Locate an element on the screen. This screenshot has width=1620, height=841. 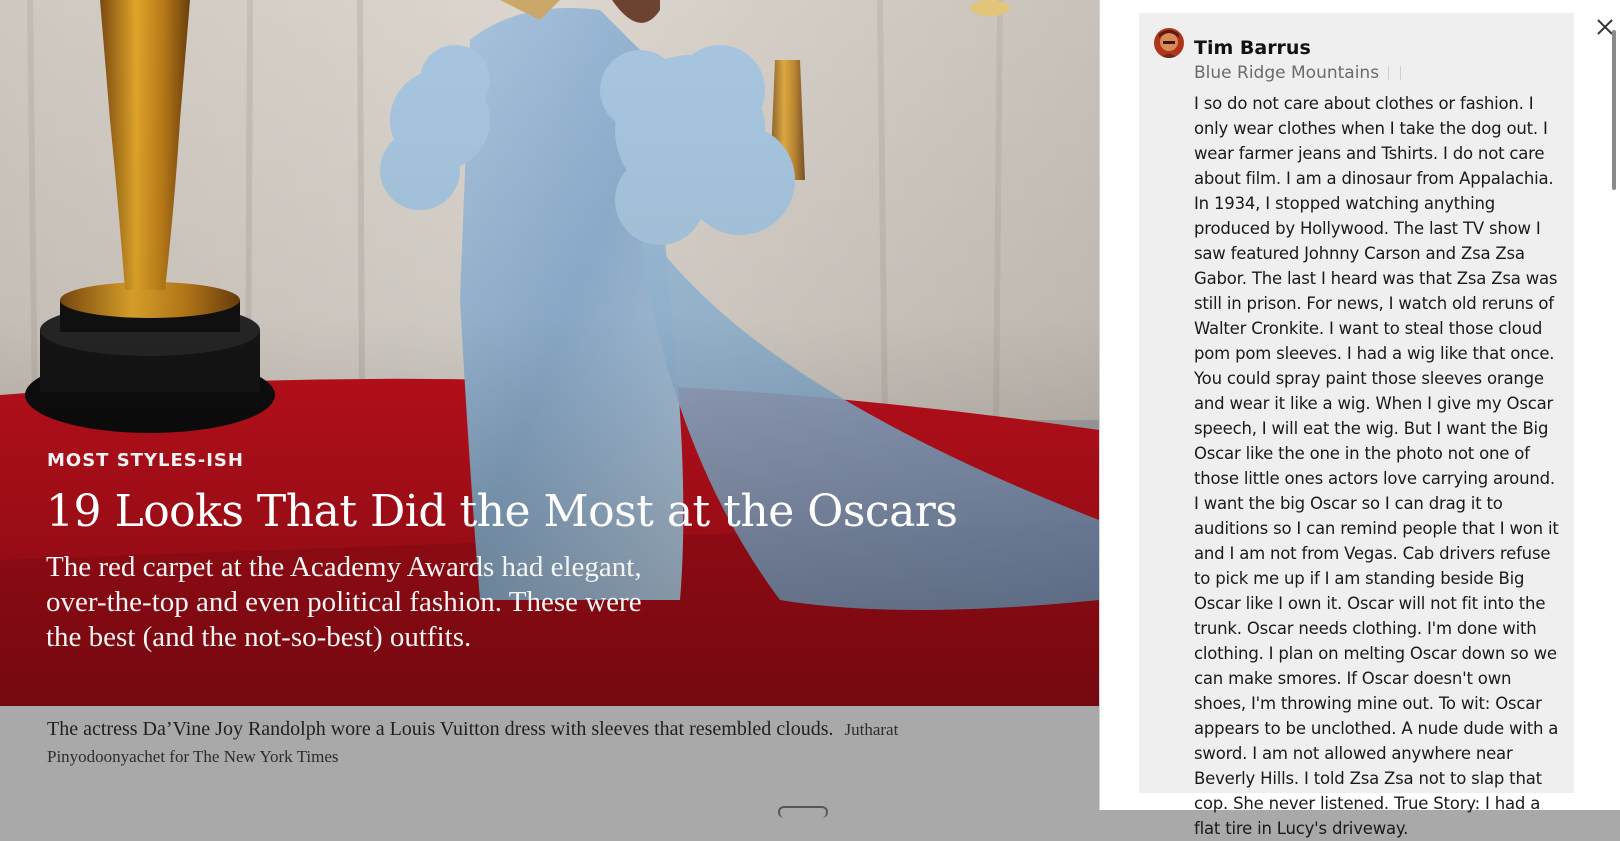
avatar is located at coordinates (1169, 43).